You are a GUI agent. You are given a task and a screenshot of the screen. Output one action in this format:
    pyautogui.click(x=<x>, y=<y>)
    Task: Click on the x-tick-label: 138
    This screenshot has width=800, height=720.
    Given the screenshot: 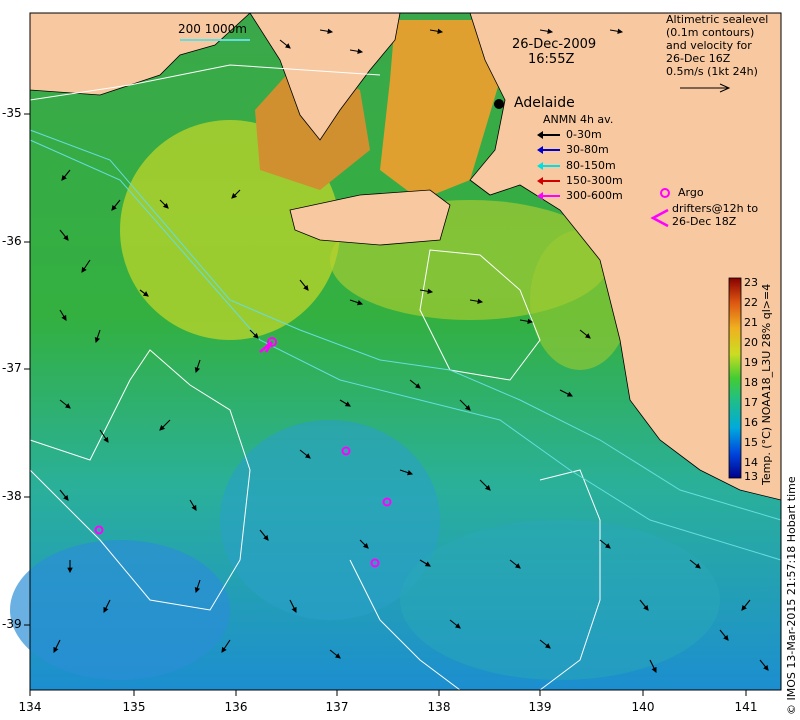 What is the action you would take?
    pyautogui.click(x=439, y=707)
    